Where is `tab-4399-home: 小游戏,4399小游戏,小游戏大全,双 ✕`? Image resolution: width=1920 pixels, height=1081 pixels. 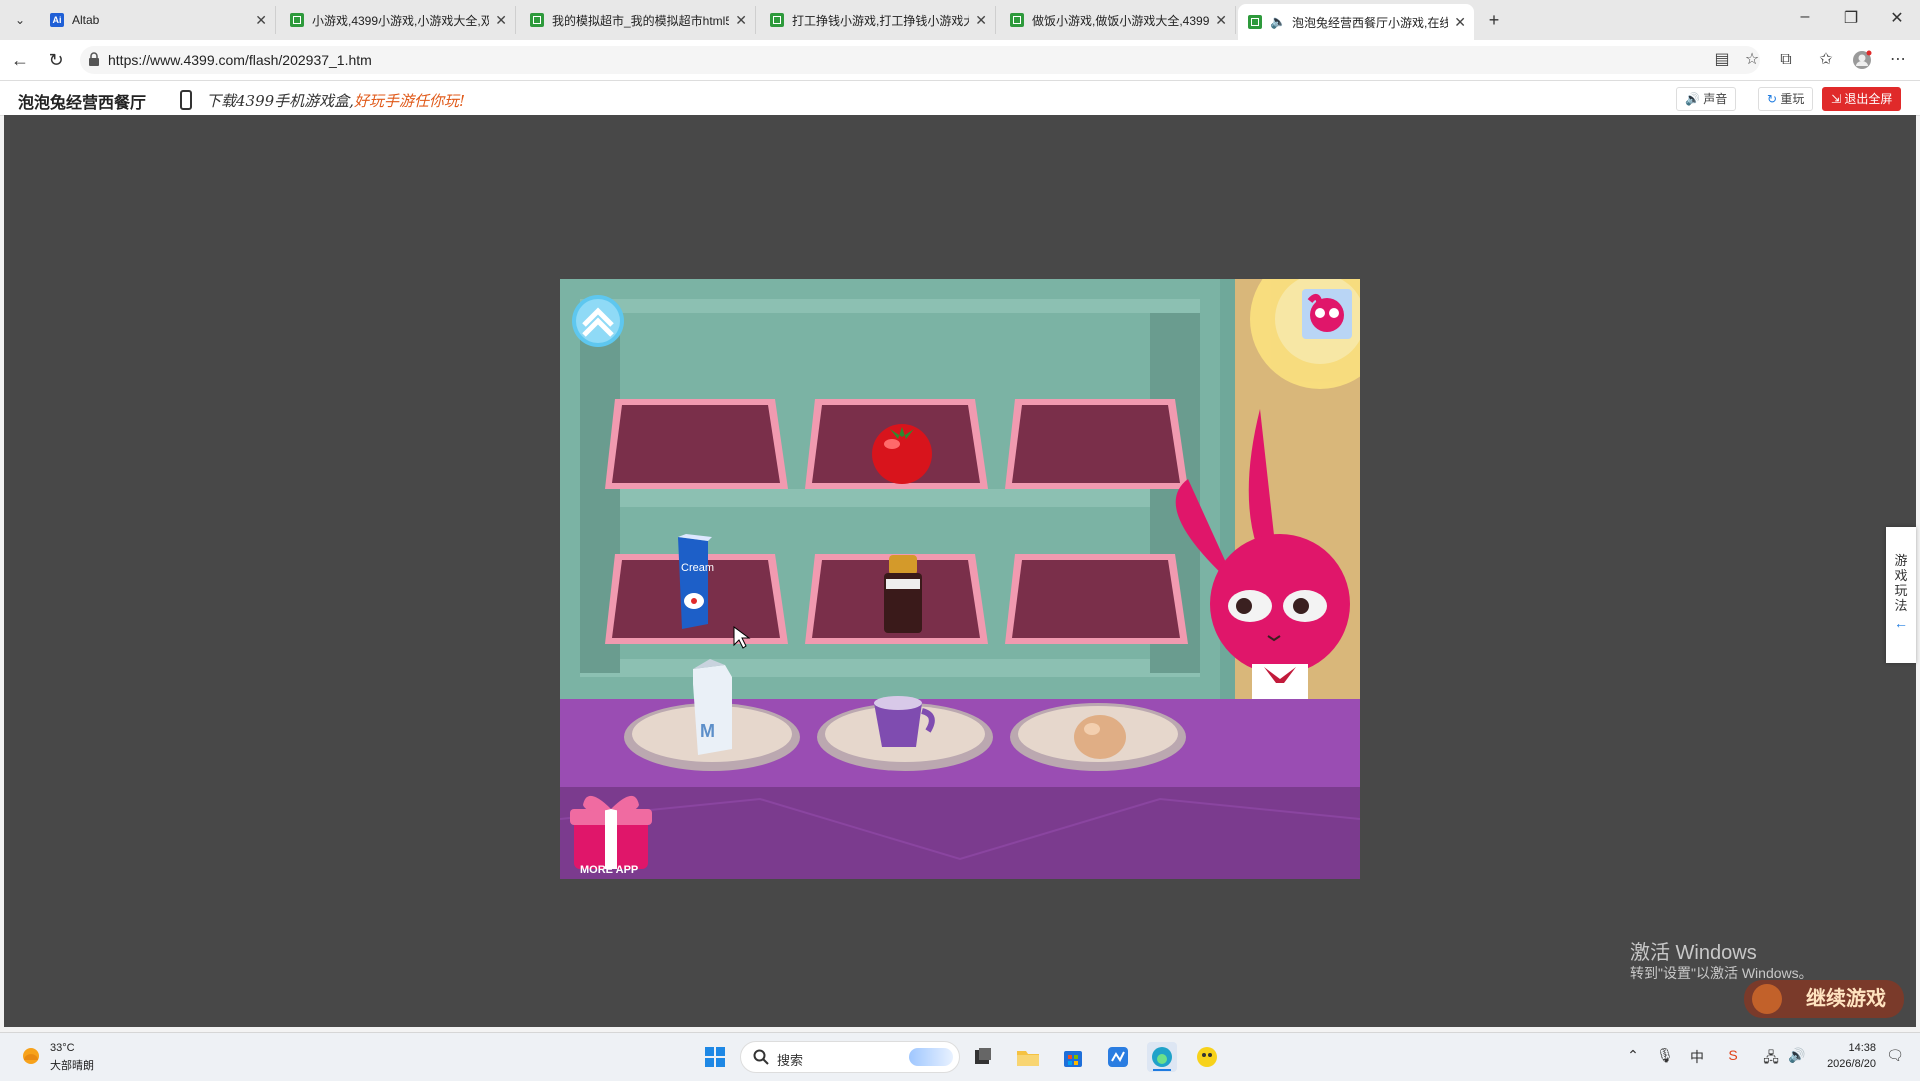 tab-4399-home: 小游戏,4399小游戏,小游戏大全,双 ✕ is located at coordinates (398, 20).